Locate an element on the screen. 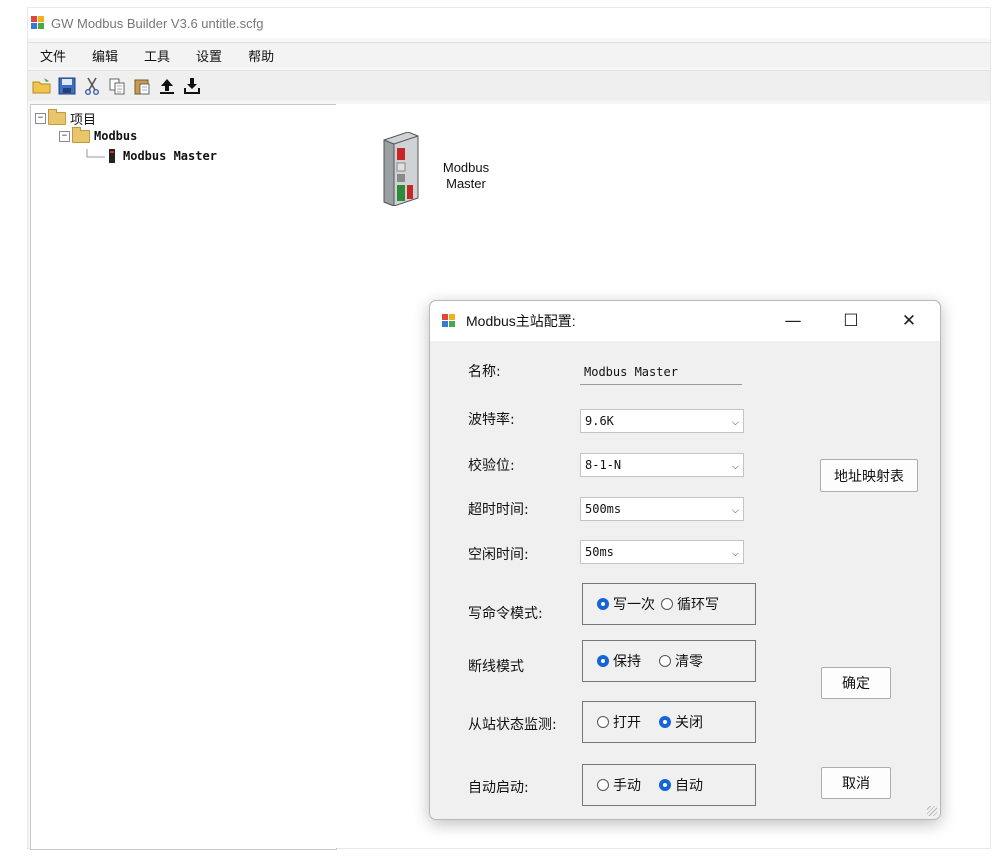 This screenshot has height=865, width=1003. menu-bar: 文件 编辑 工具 设置 帮助 is located at coordinates (509, 54).